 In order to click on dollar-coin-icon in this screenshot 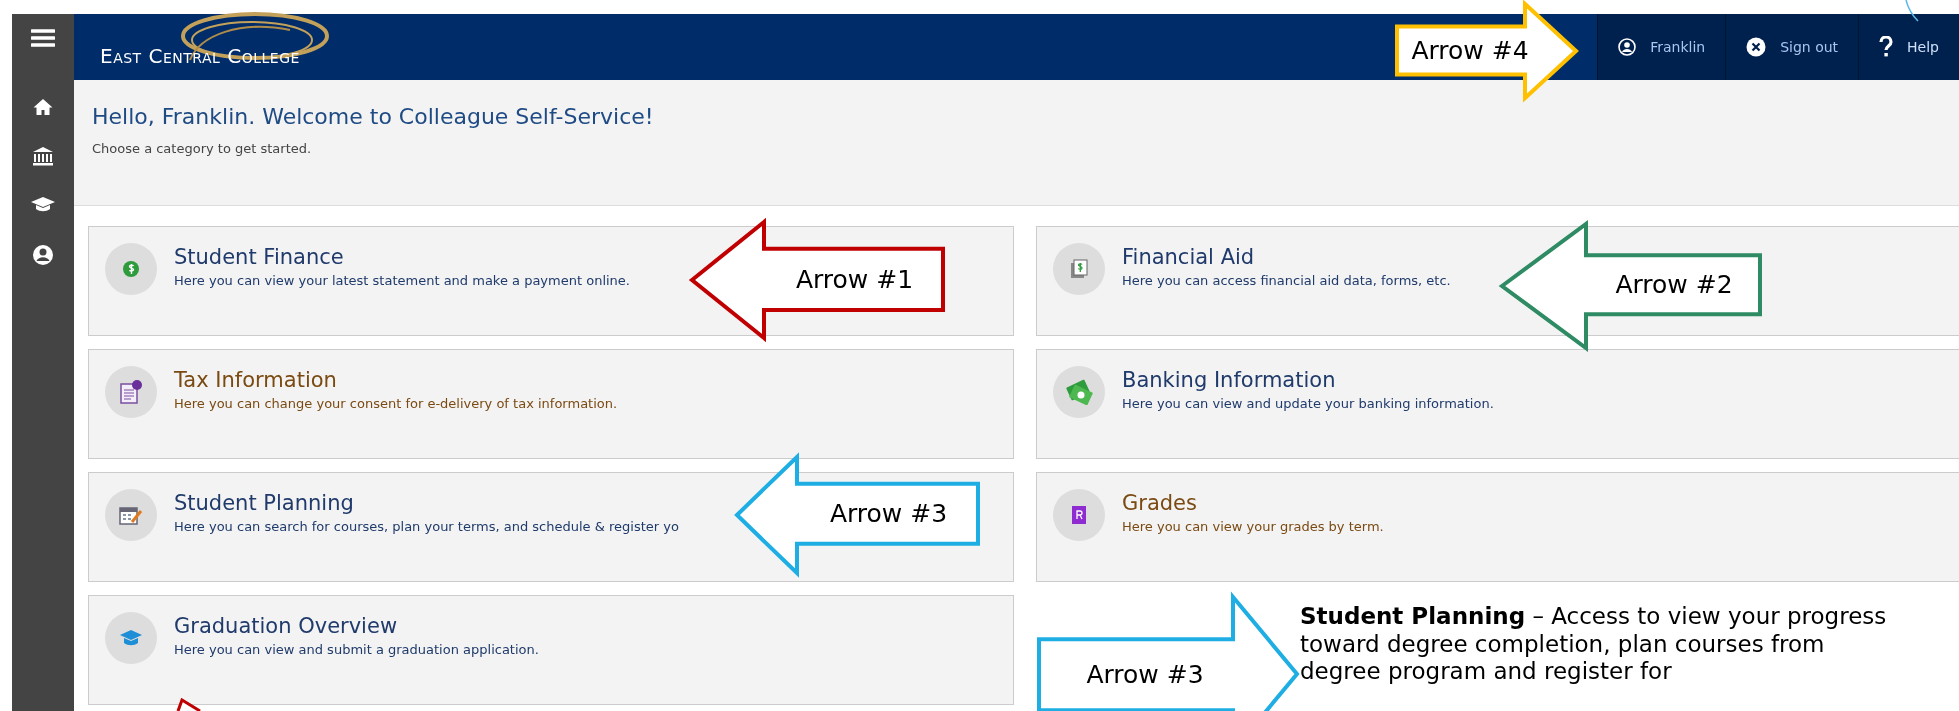, I will do `click(131, 269)`.